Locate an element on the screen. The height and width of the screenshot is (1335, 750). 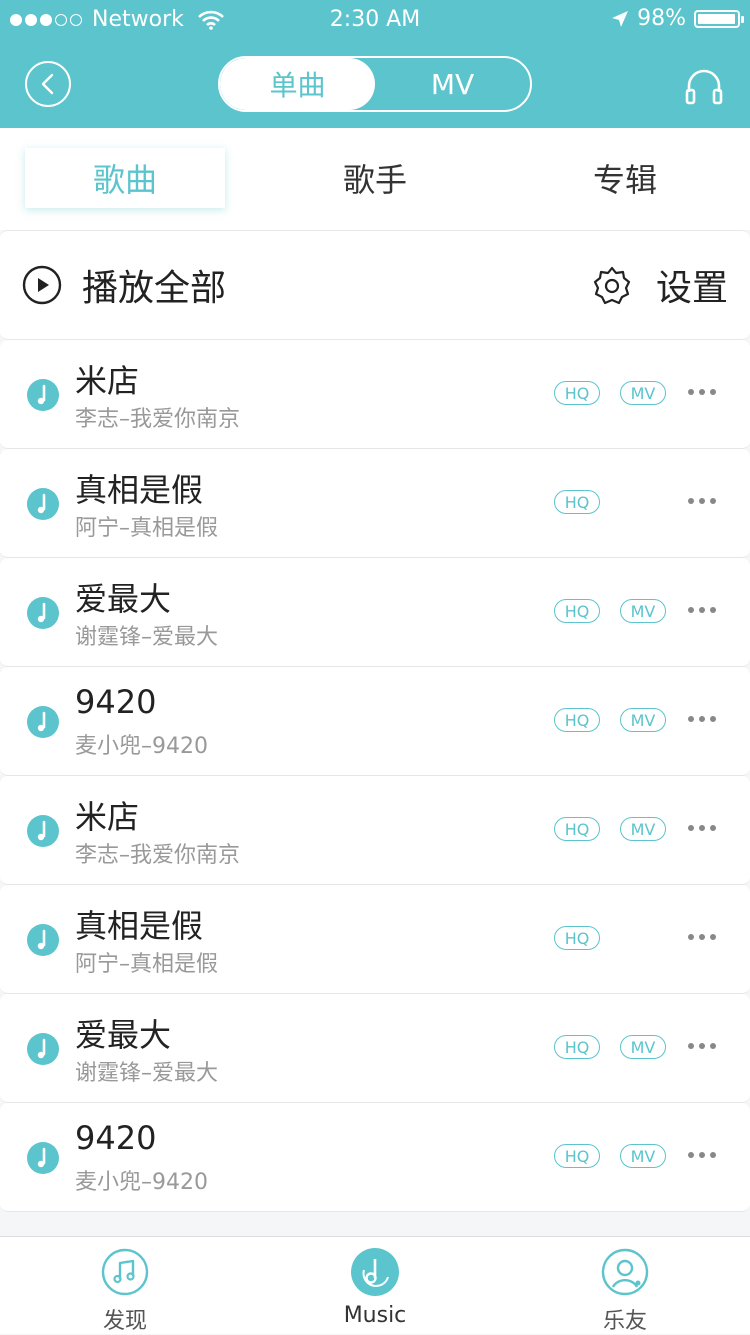
tab-artists: 歌手 is located at coordinates (375, 178).